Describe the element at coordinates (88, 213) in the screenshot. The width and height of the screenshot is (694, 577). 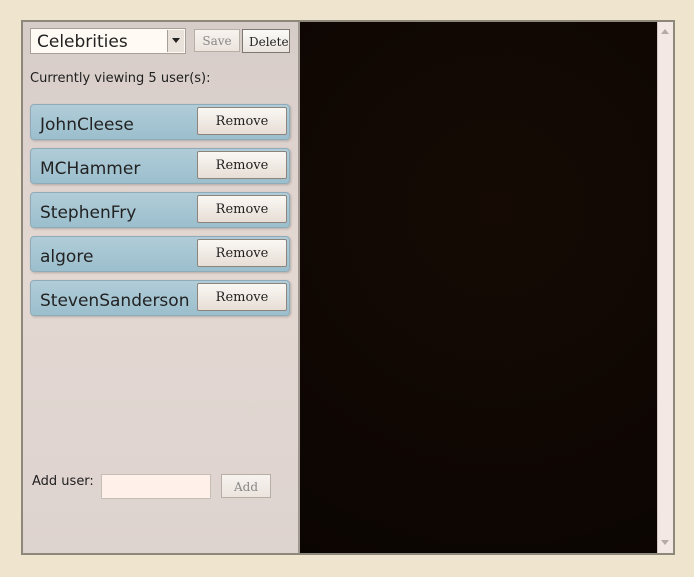
I see `user-name: StephenFry` at that location.